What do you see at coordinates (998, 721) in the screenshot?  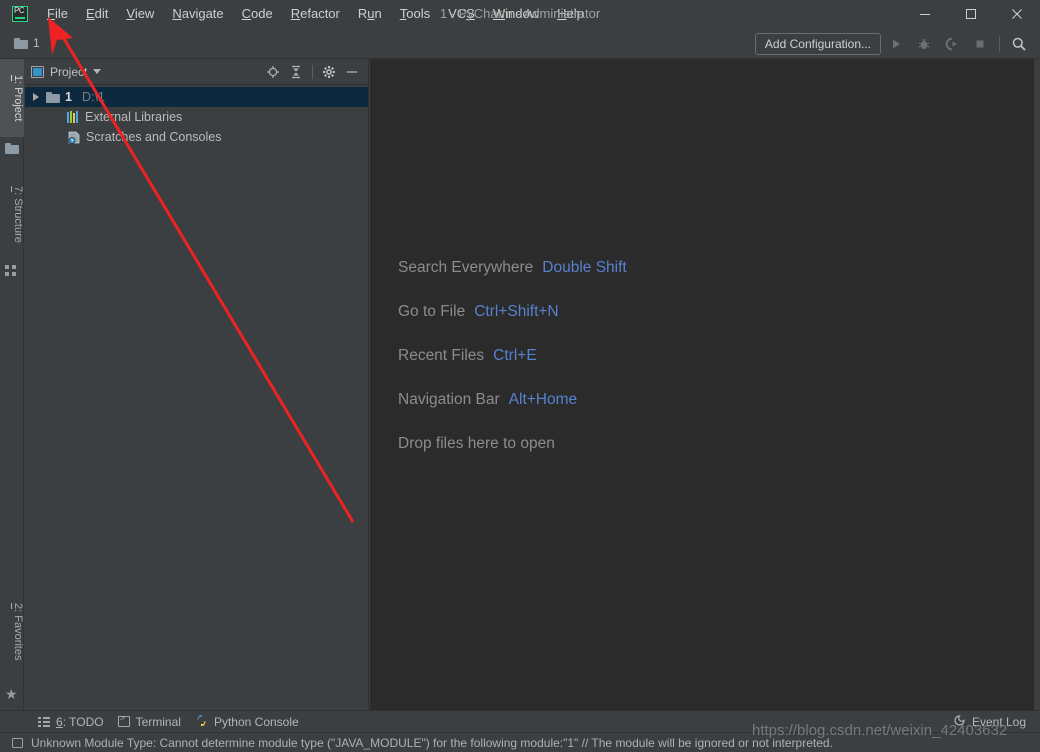 I see `event-log-label: Event Log` at bounding box center [998, 721].